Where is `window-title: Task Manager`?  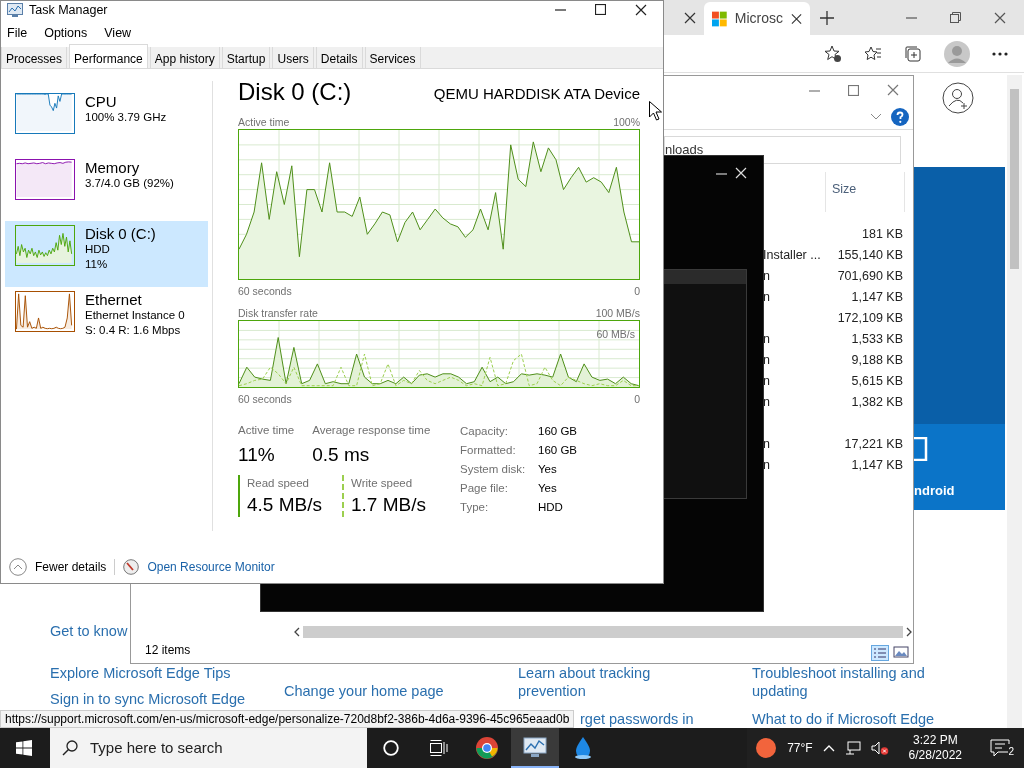 window-title: Task Manager is located at coordinates (68, 10).